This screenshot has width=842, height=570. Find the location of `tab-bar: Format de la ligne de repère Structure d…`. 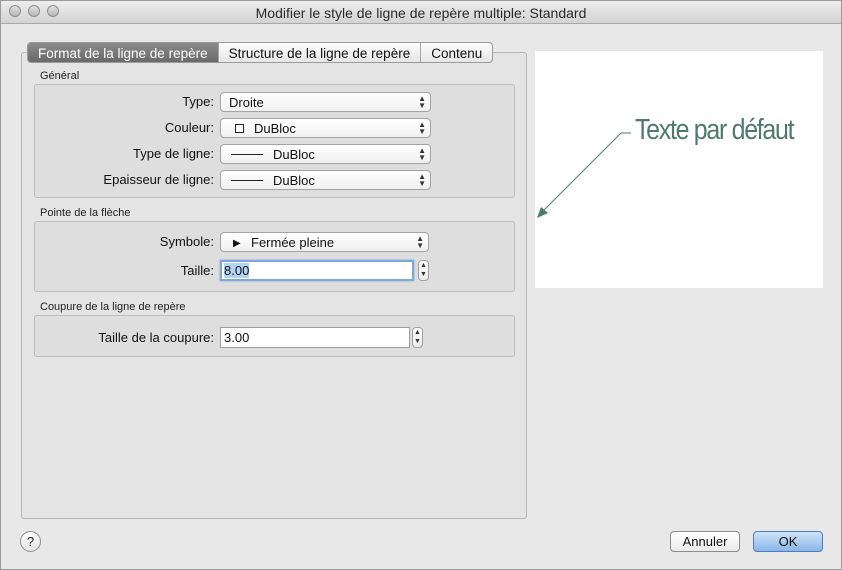

tab-bar: Format de la ligne de repère Structure d… is located at coordinates (260, 52).